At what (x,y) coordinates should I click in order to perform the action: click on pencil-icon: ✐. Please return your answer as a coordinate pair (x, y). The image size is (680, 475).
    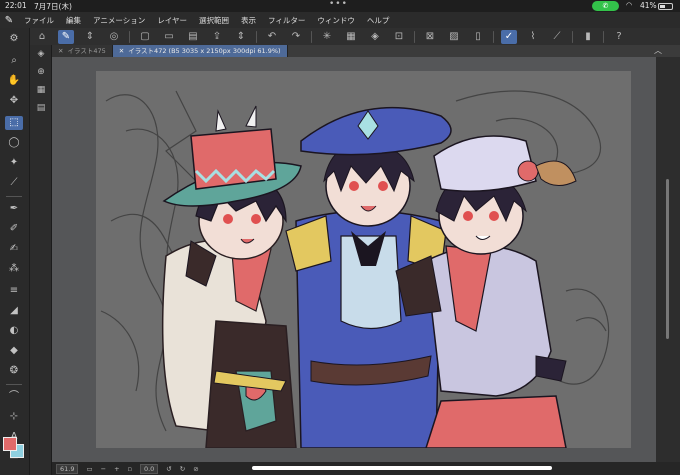
    Looking at the image, I should click on (14, 229).